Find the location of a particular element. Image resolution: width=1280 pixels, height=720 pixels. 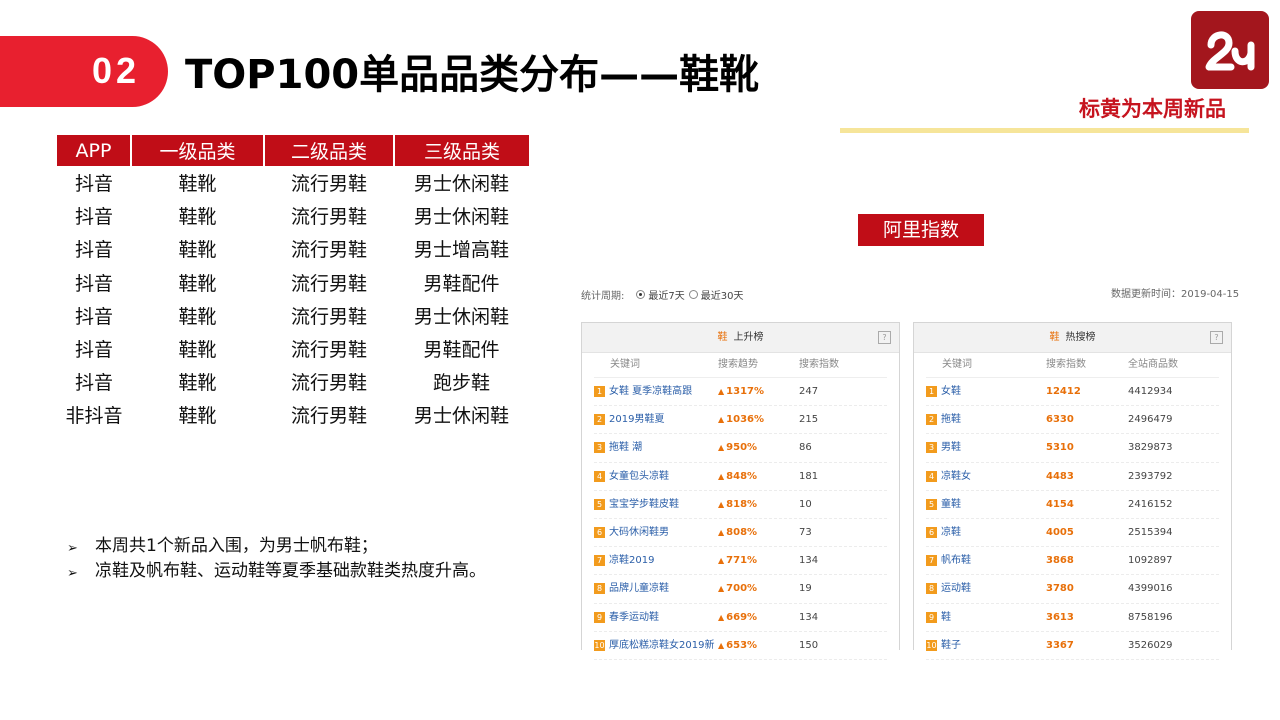

total-items-value: 3829873 is located at coordinates (1150, 448).